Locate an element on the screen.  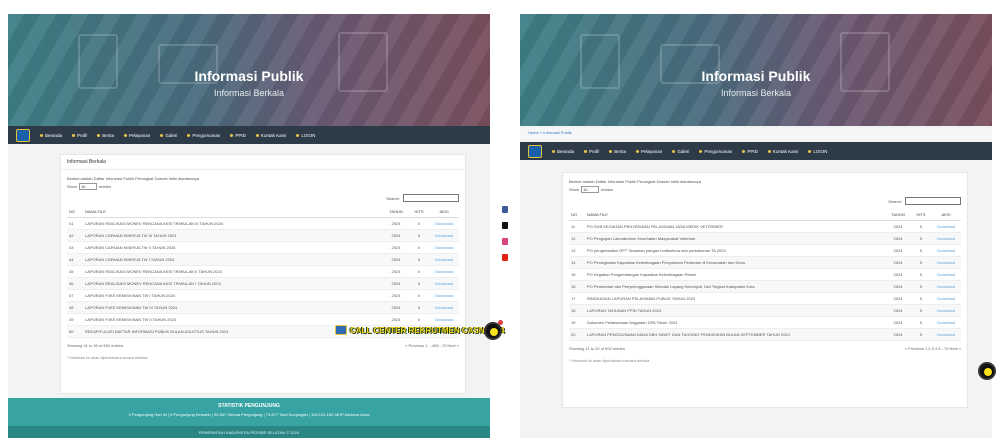
row-number: 20 is located at coordinates (577, 334).